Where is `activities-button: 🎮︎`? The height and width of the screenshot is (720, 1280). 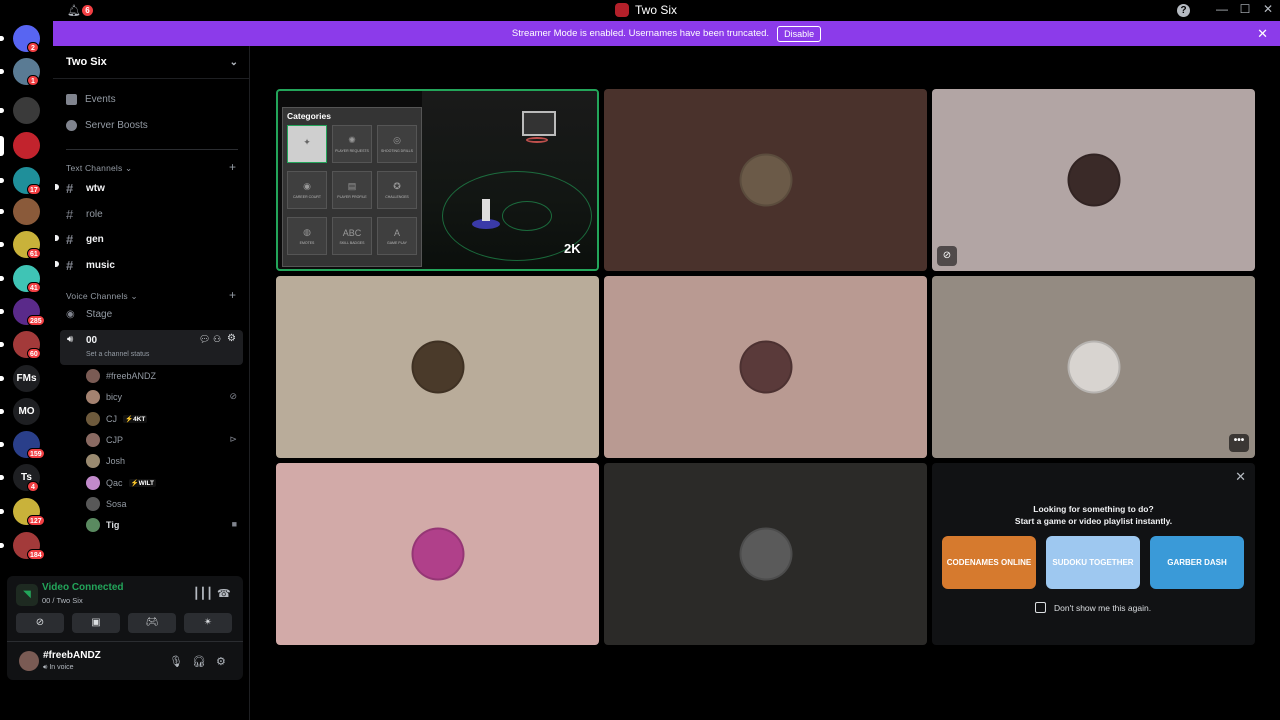
activities-button: 🎮︎ is located at coordinates (152, 623).